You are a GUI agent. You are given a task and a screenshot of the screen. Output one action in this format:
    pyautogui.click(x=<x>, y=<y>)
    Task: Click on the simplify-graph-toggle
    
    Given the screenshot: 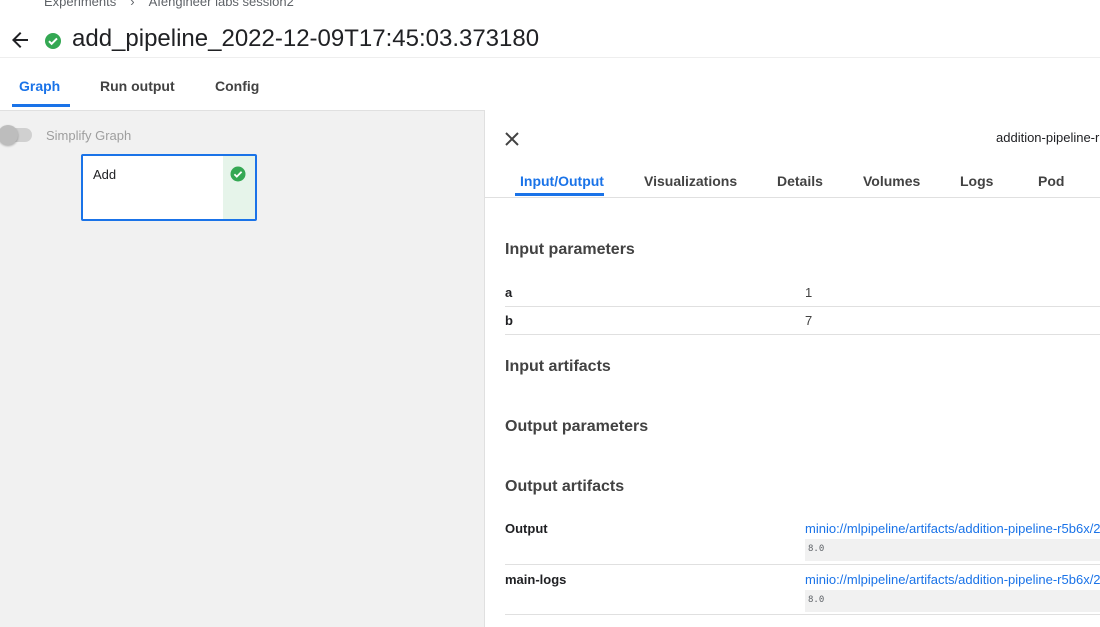 What is the action you would take?
    pyautogui.click(x=16, y=135)
    